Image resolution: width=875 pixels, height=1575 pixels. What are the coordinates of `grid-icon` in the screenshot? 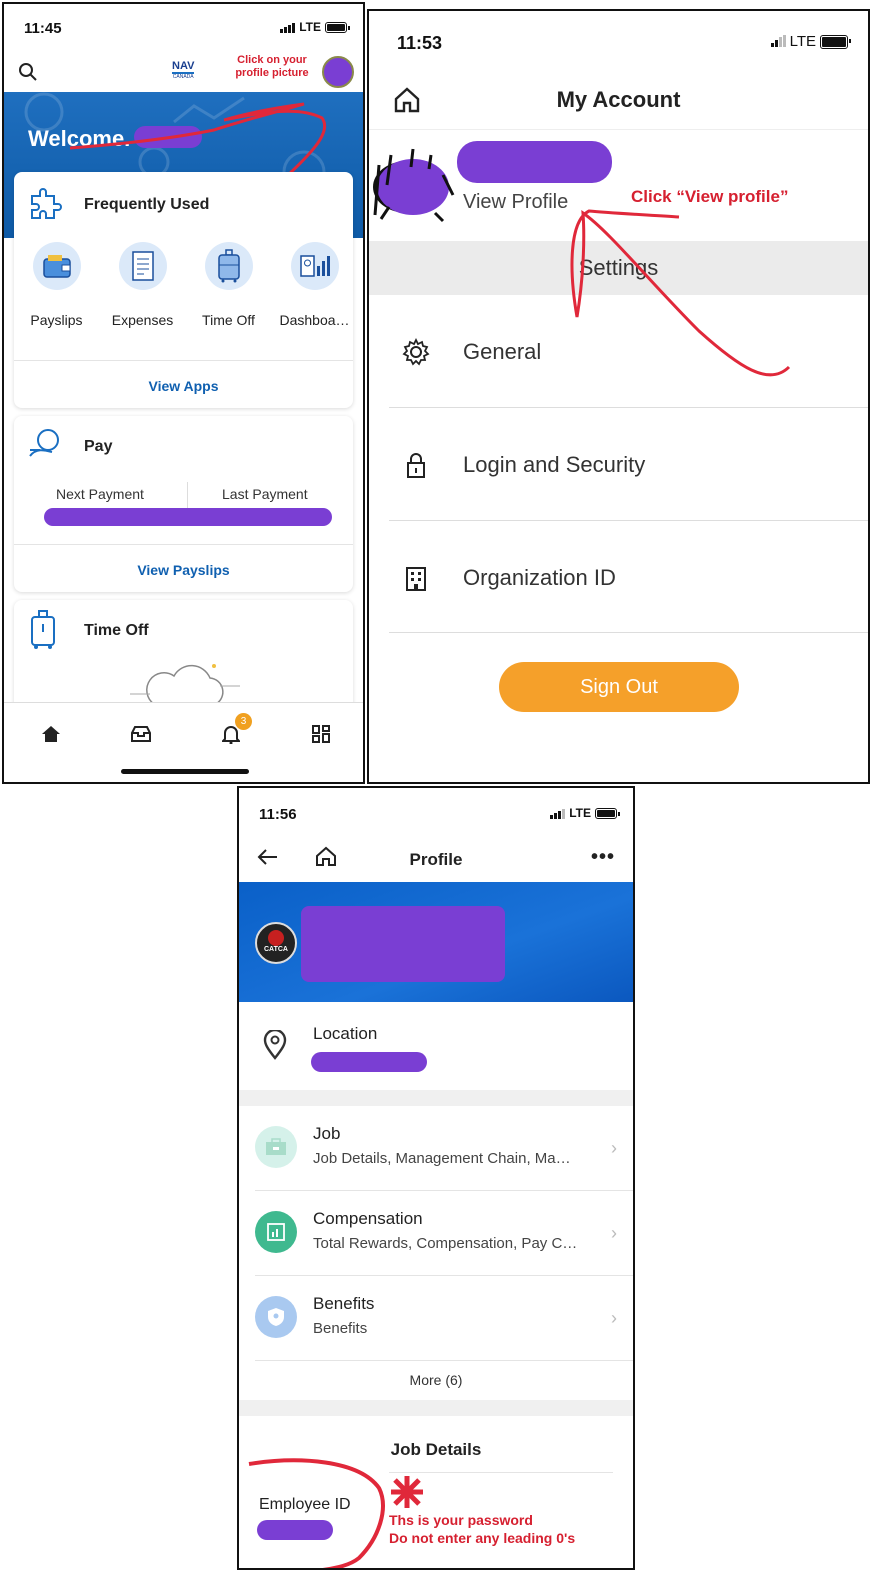 It's located at (321, 734).